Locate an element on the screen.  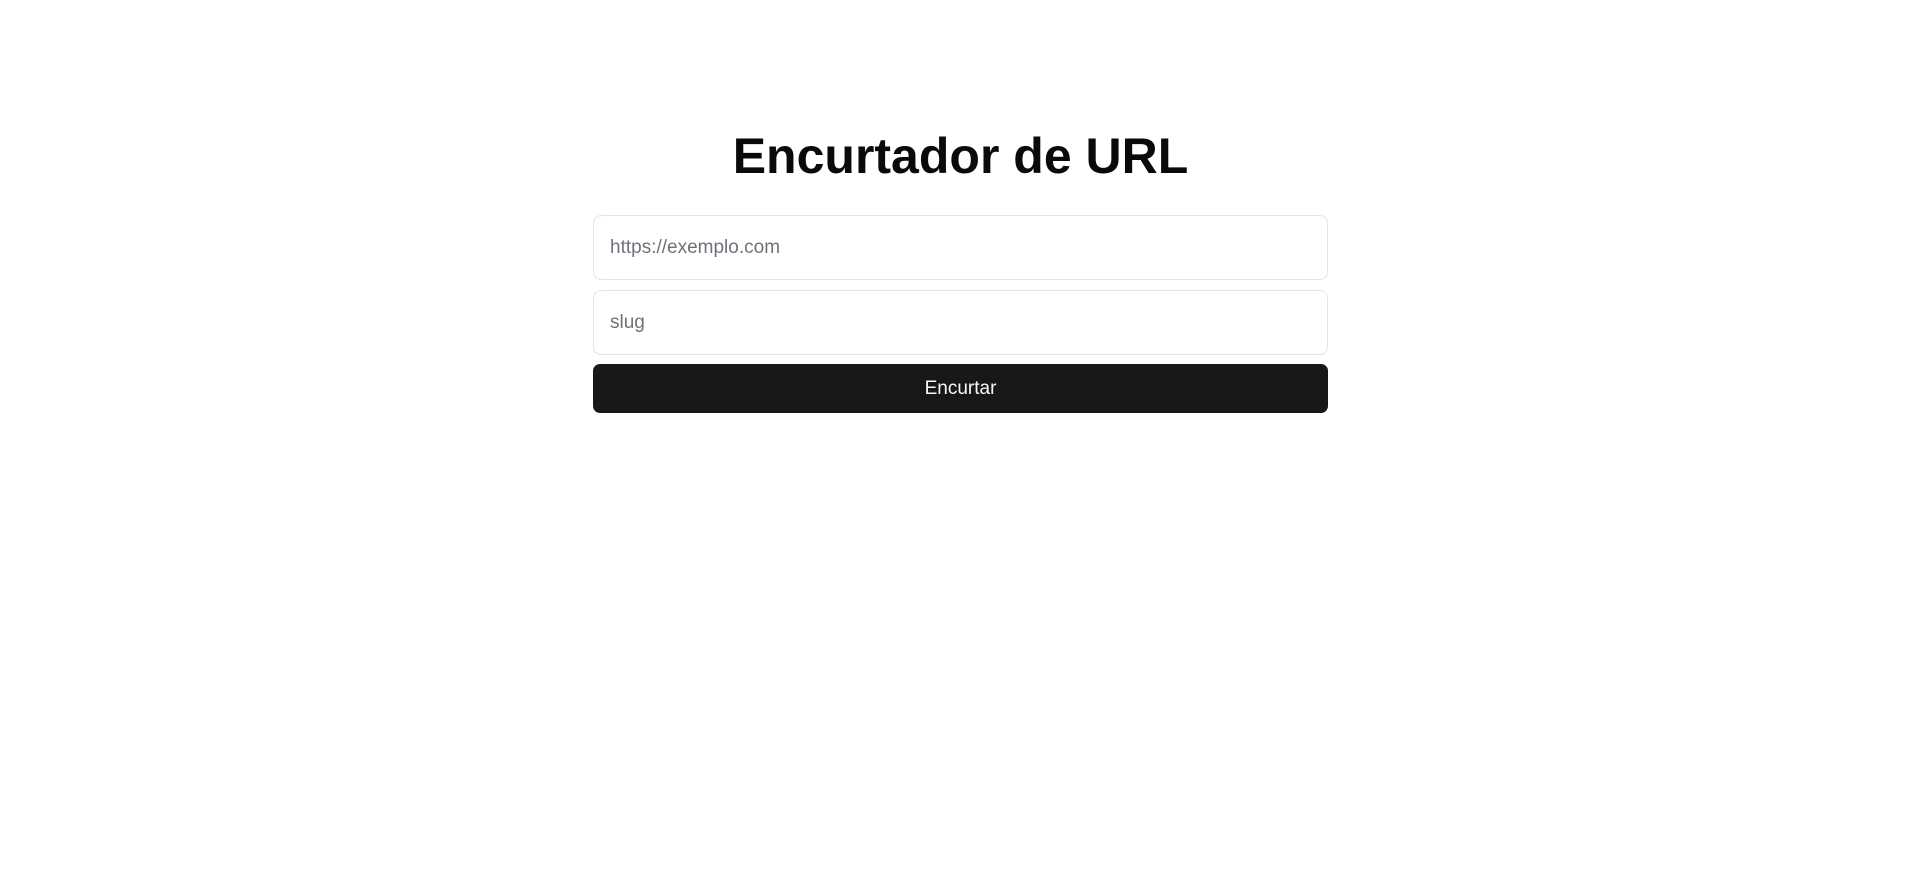
shortener-form: Encurtar is located at coordinates (960, 314).